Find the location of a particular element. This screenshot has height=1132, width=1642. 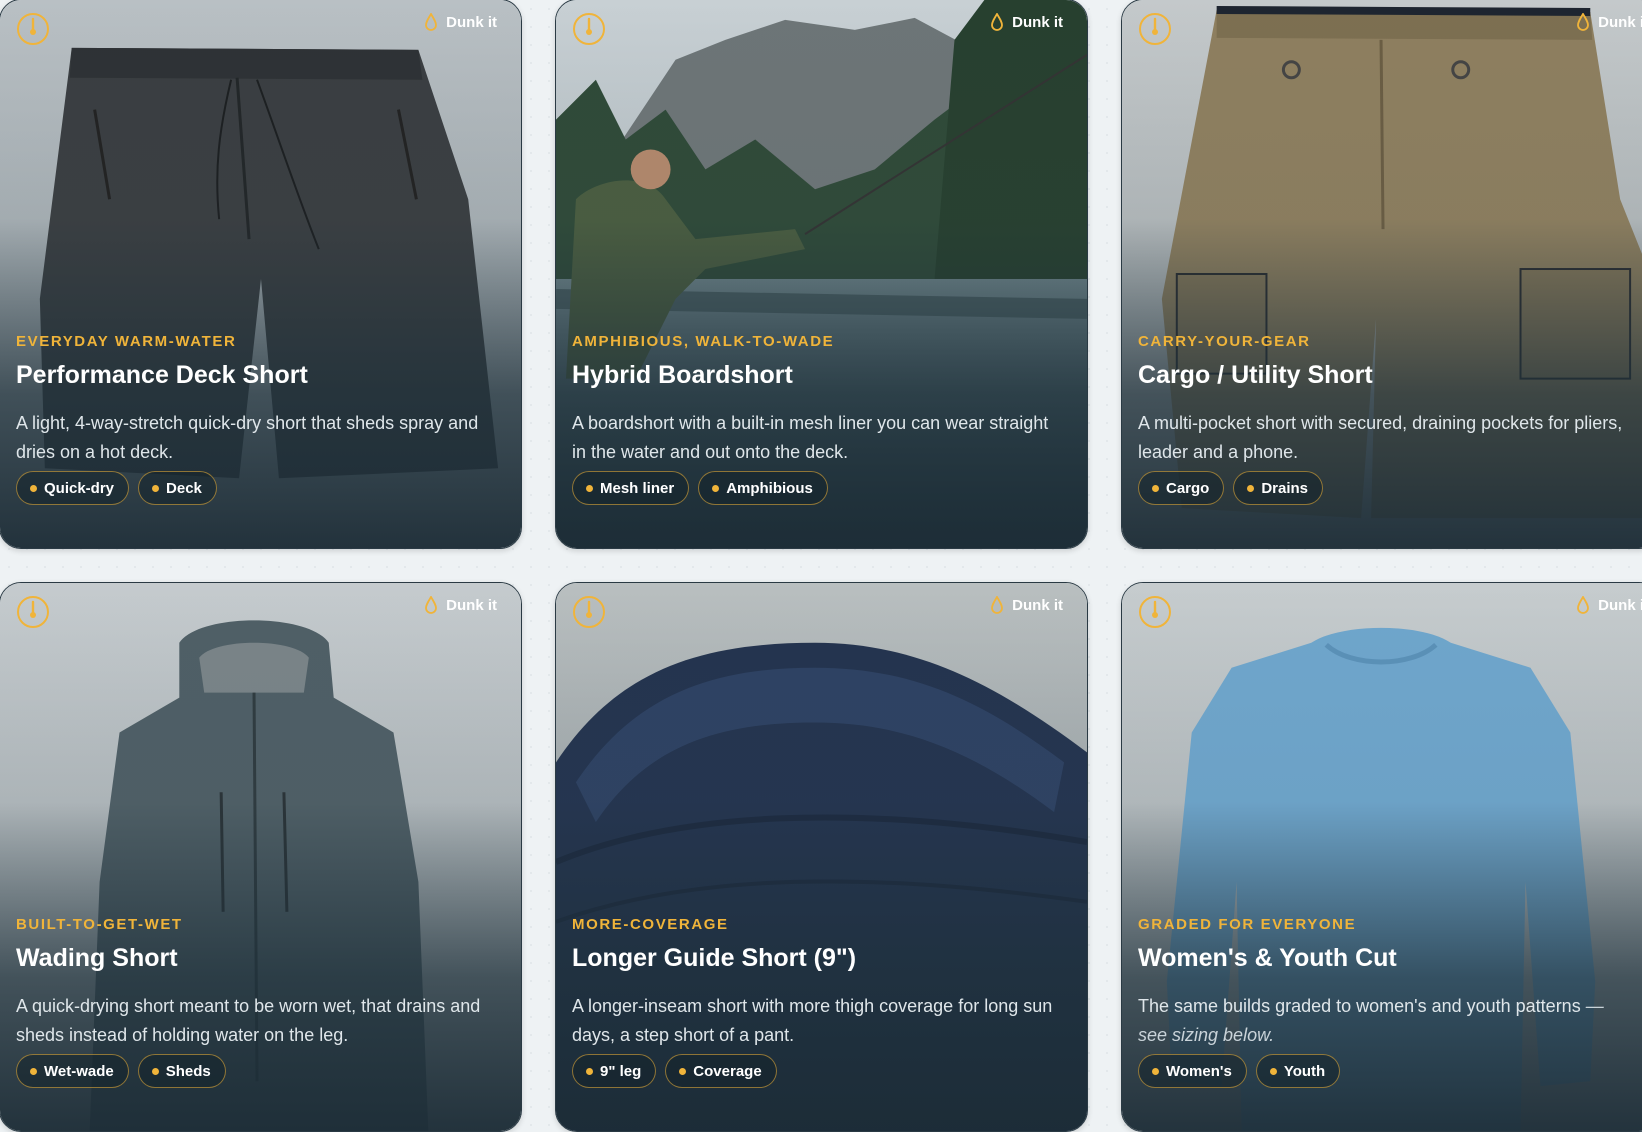

tag-label: Amphibious is located at coordinates (769, 488).